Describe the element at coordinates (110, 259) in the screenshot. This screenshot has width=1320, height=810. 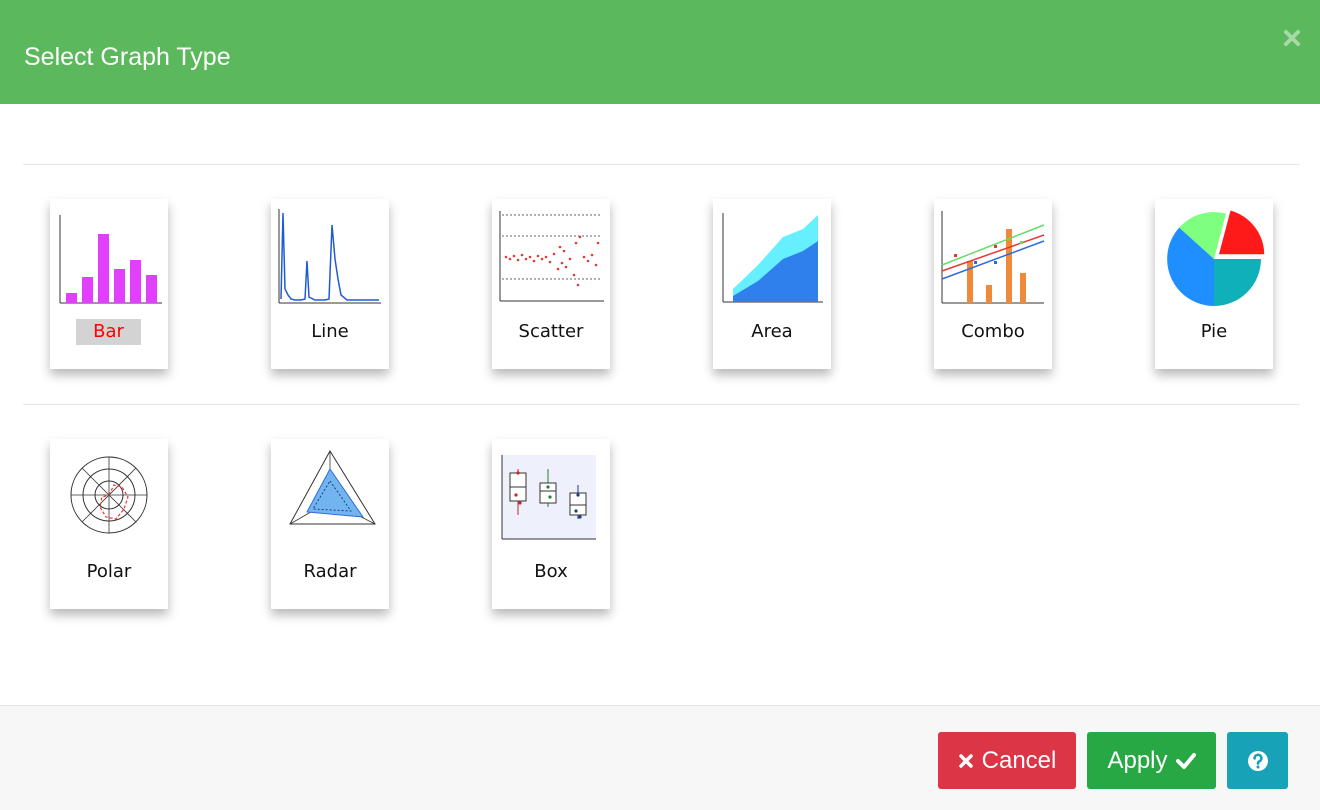
I see `bar-chart-thumbnail-icon` at that location.